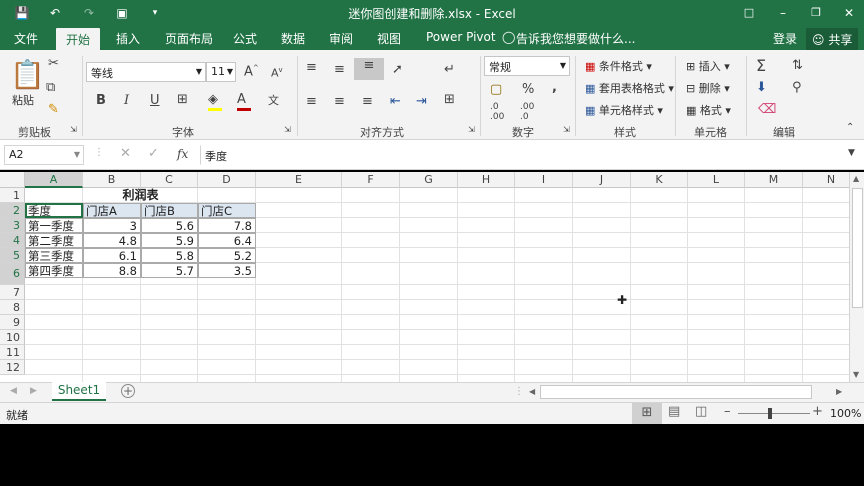  Describe the element at coordinates (397, 69) in the screenshot. I see `orientation-icon: ➚` at that location.